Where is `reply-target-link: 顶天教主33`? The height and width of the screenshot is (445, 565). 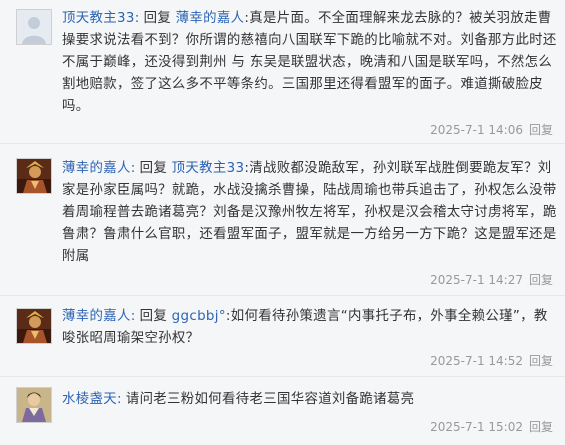 reply-target-link: 顶天教主33 is located at coordinates (208, 168).